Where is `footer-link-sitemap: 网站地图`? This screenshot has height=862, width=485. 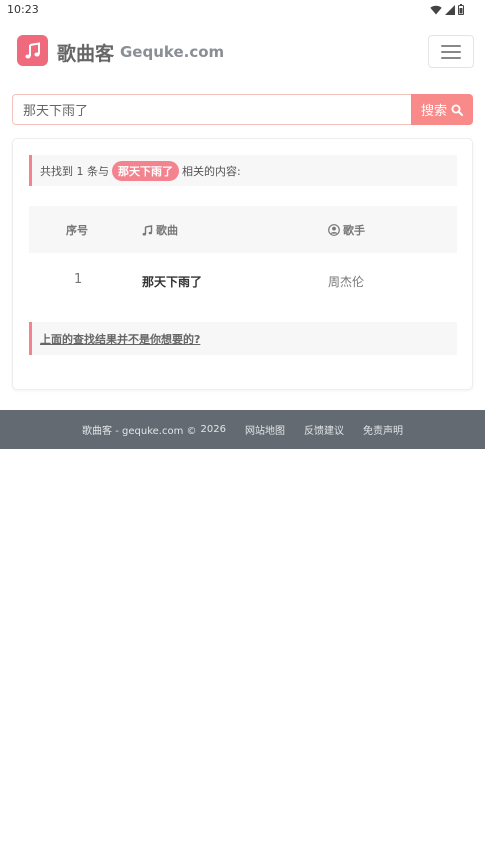 footer-link-sitemap: 网站地图 is located at coordinates (265, 429).